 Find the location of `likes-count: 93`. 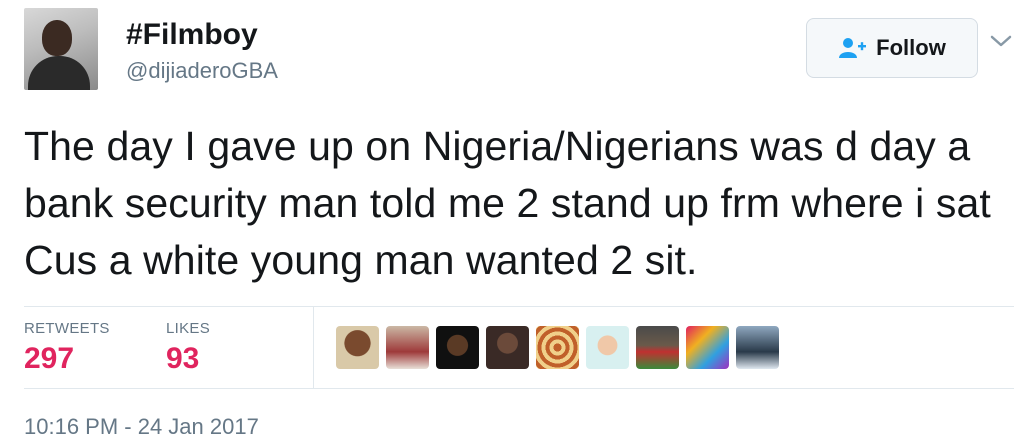

likes-count: 93 is located at coordinates (182, 359).